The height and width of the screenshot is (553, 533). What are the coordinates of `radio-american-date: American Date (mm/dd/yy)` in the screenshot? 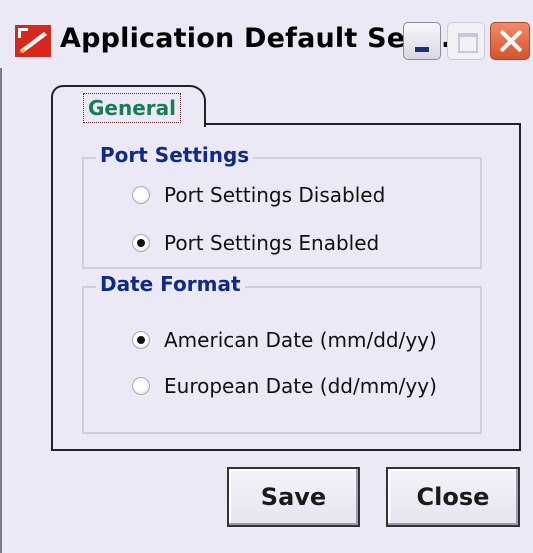 It's located at (284, 340).